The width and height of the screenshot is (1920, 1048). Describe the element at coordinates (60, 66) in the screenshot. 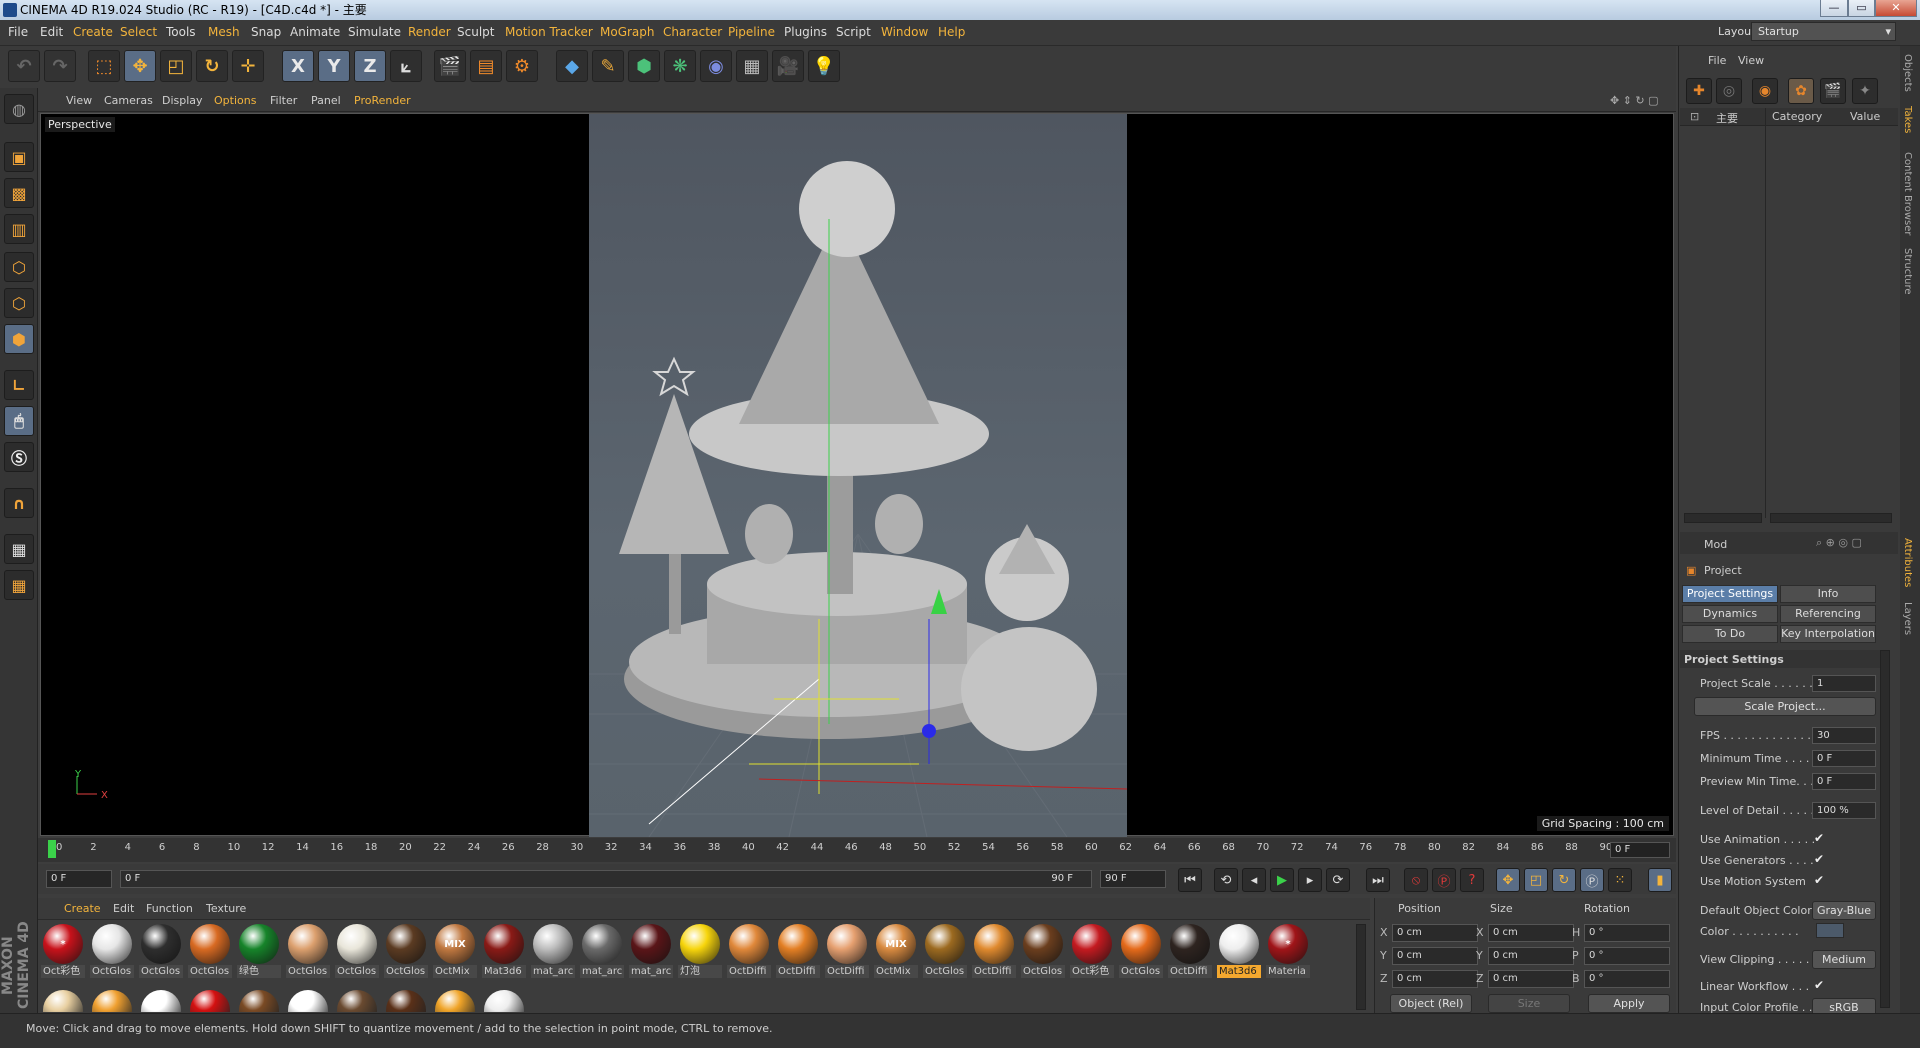

I see `redo-button: ↷` at that location.